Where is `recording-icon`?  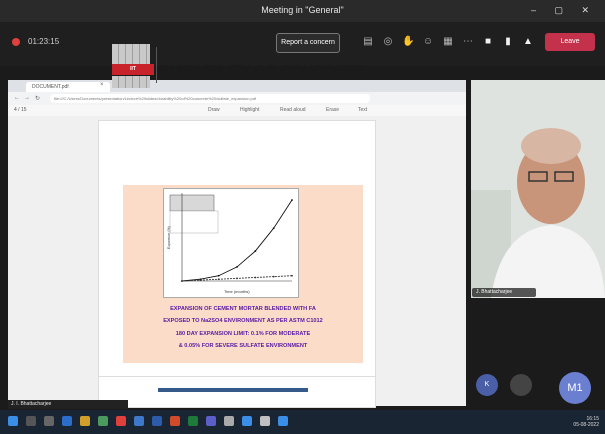
recording-icon is located at coordinates (16, 42).